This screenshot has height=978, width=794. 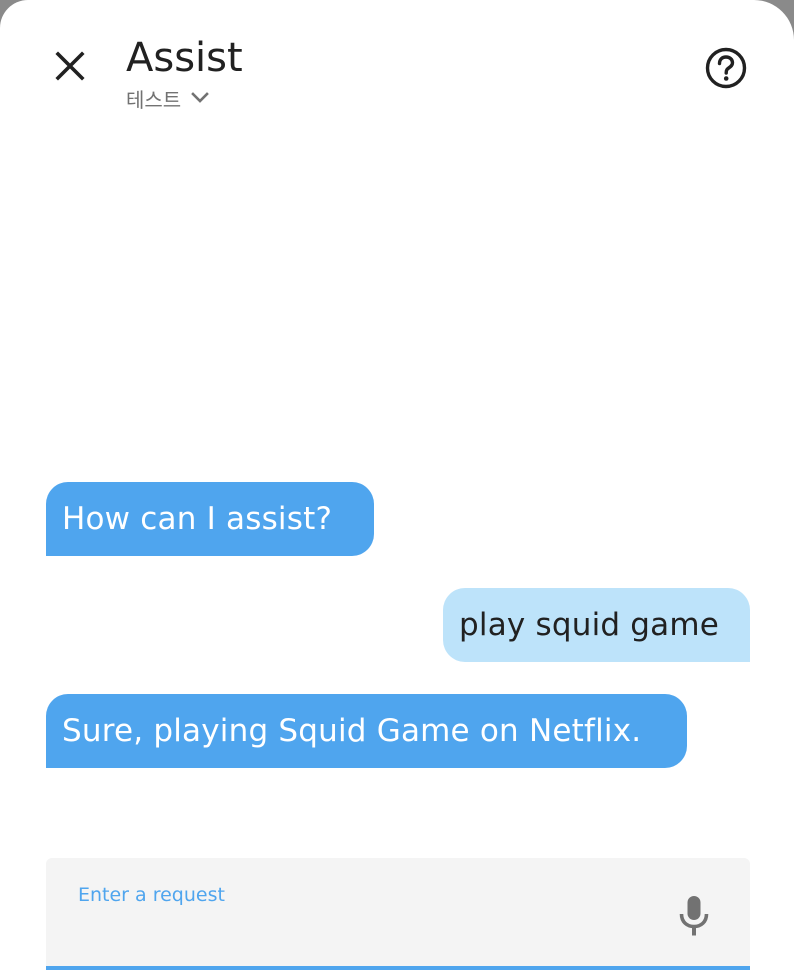 I want to click on user-message: play squid game, so click(x=596, y=625).